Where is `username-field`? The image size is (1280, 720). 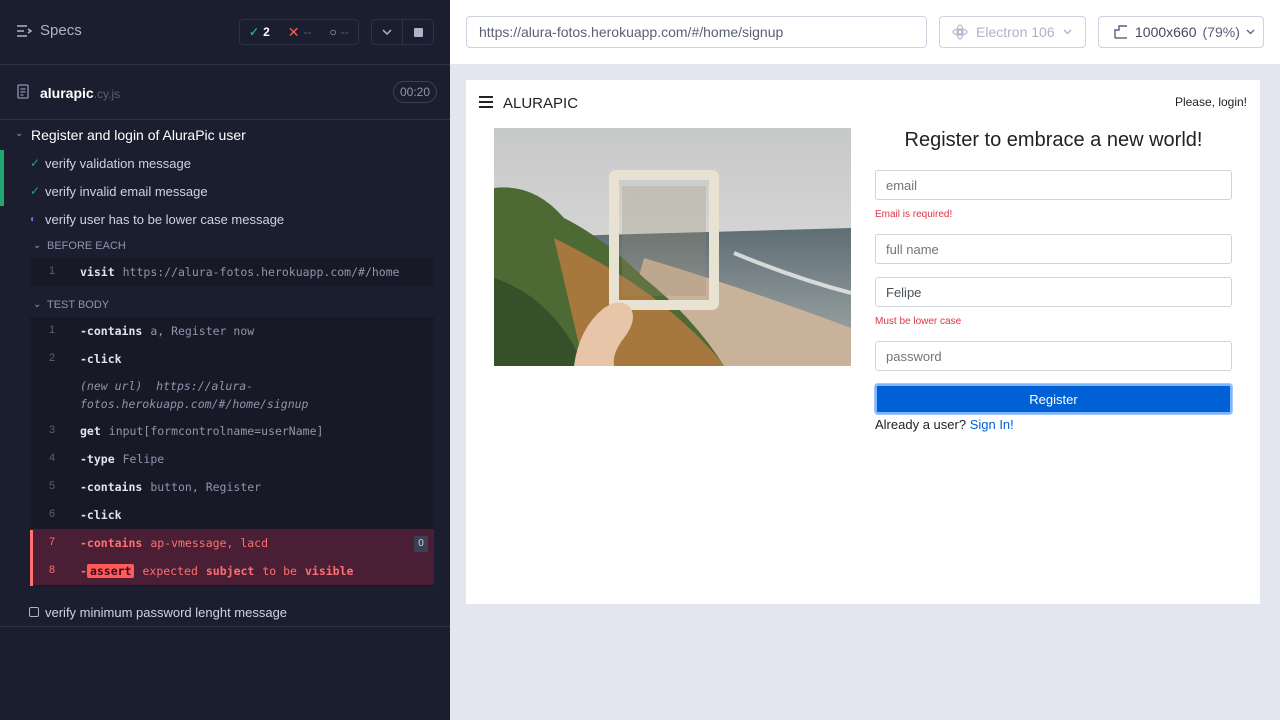
username-field is located at coordinates (1053, 292).